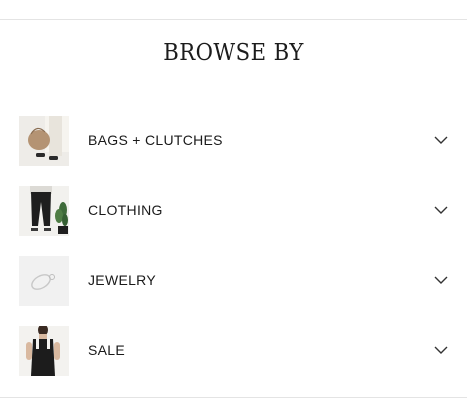 Image resolution: width=467 pixels, height=416 pixels. I want to click on category-thumbnail-bags, so click(44, 141).